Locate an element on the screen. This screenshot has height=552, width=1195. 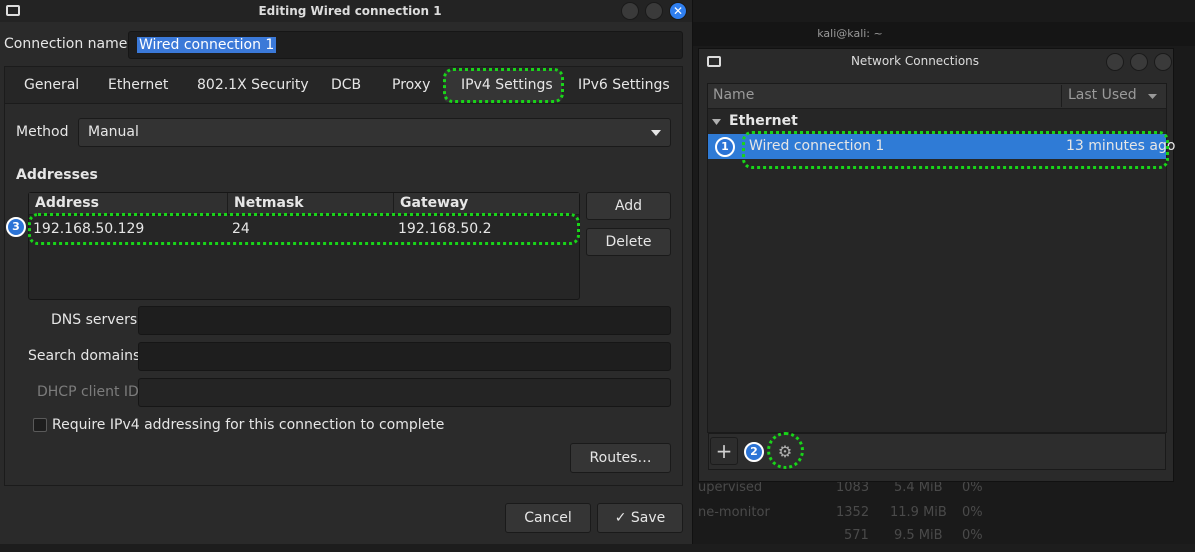
terminal-title: kali@kali: ~ is located at coordinates (850, 33).